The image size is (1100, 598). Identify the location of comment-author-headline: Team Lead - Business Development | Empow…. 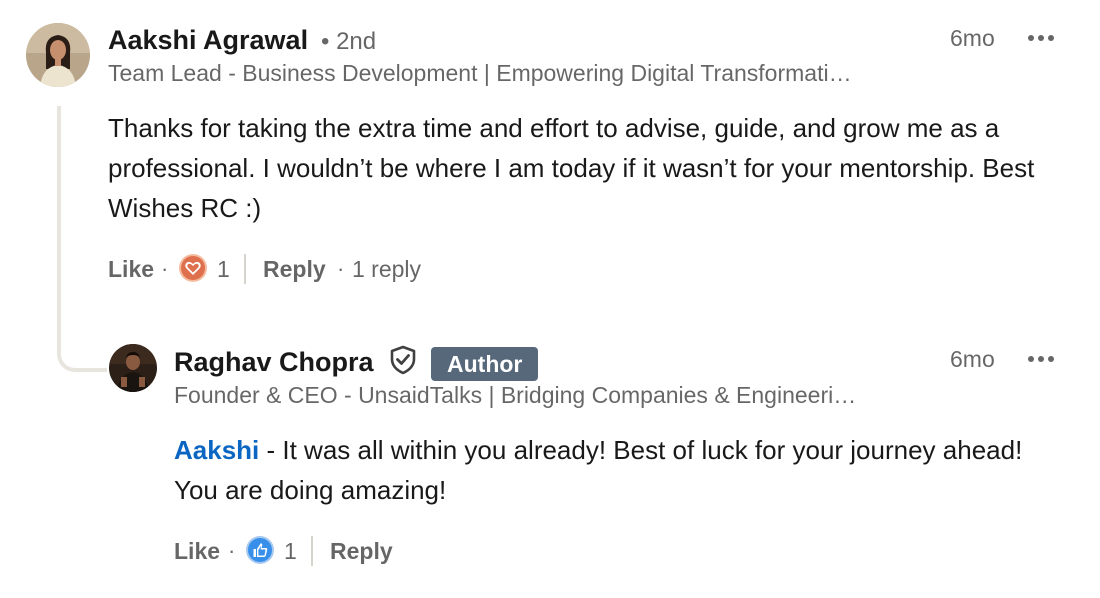
(480, 73).